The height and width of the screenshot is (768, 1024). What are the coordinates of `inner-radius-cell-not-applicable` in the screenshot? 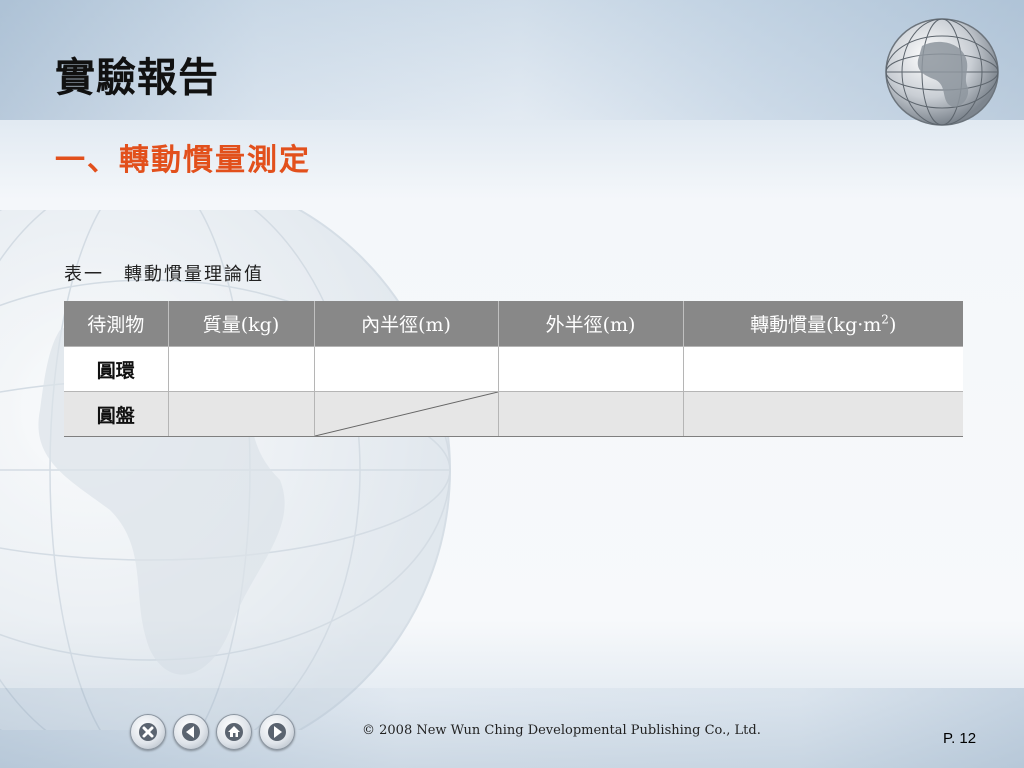 It's located at (406, 414).